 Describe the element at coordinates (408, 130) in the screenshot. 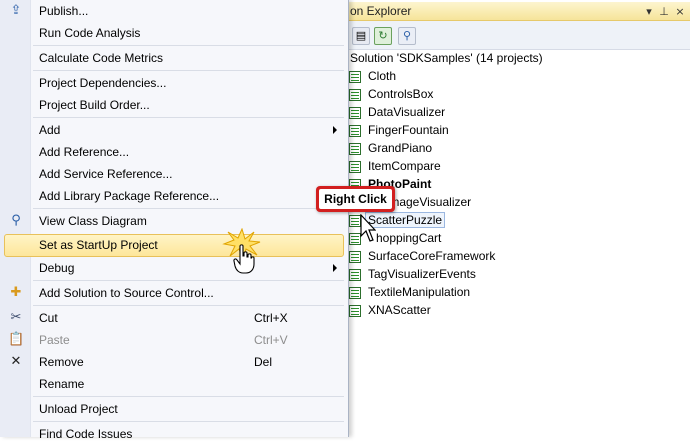

I see `project-label: FingerFountain` at that location.